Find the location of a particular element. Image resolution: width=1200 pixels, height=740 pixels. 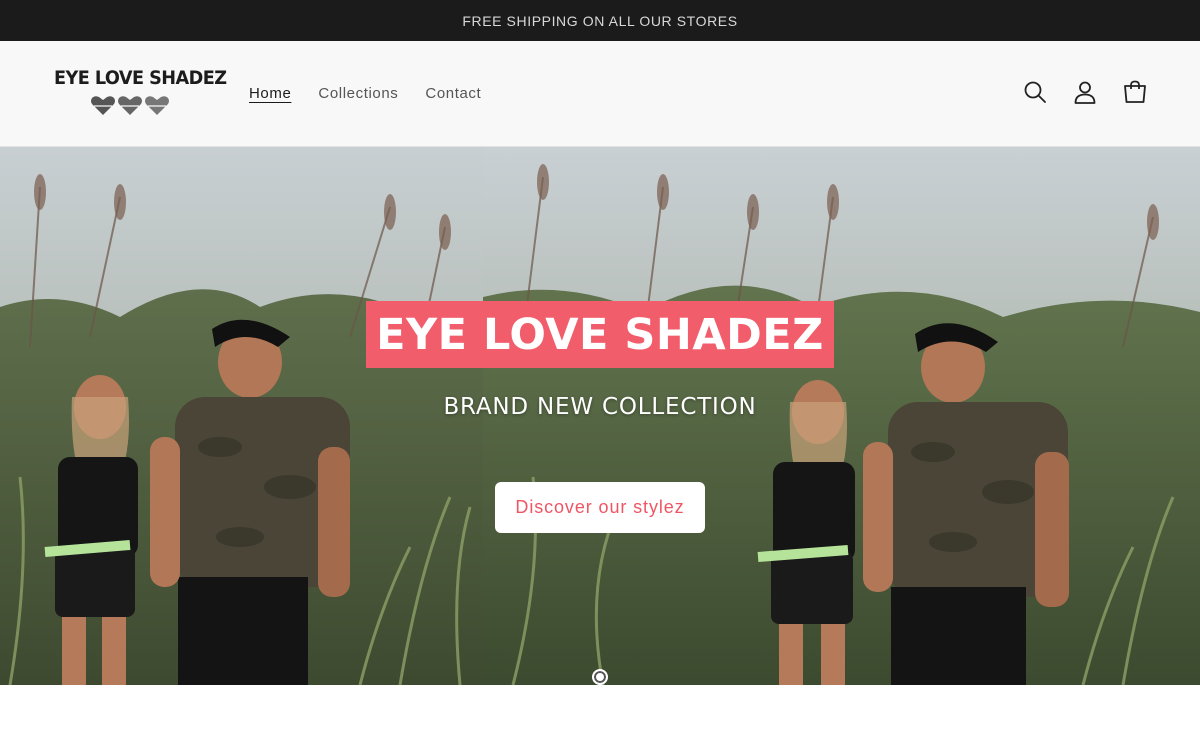

announcement-bar: FREE SHIPPING ON ALL OUR STORES is located at coordinates (600, 20).